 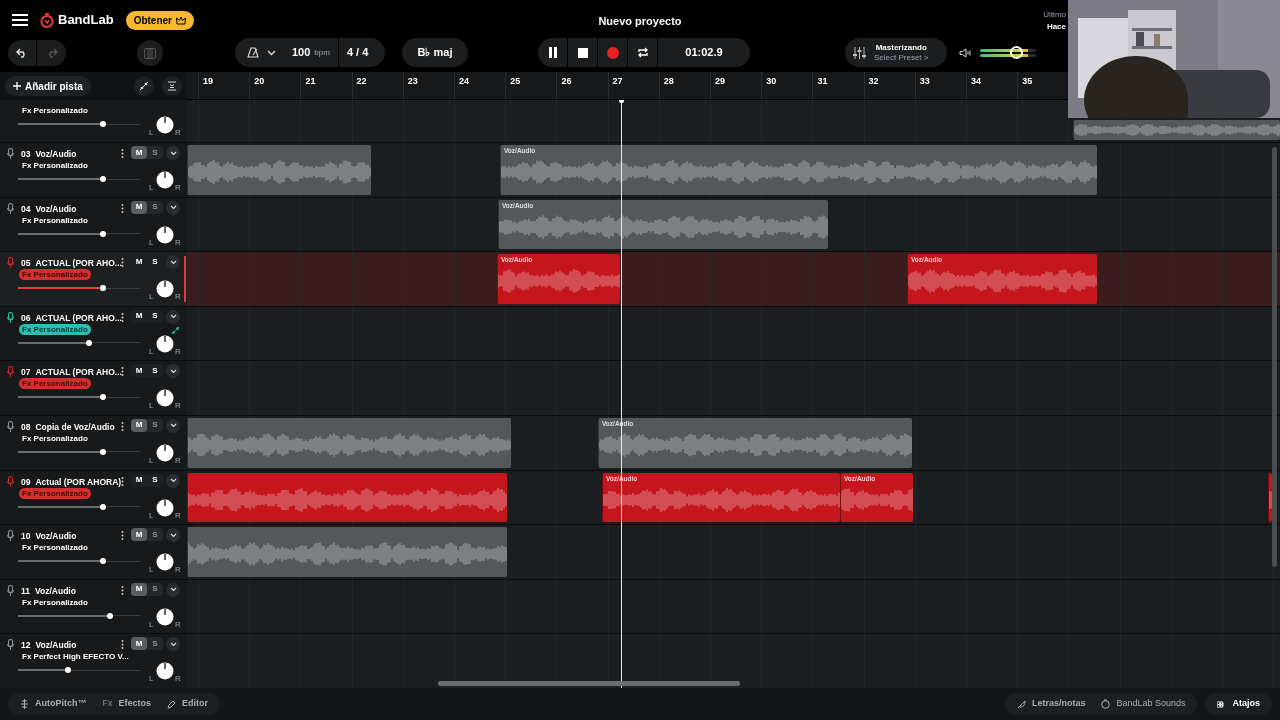 I want to click on automation-button, so click(x=144, y=86).